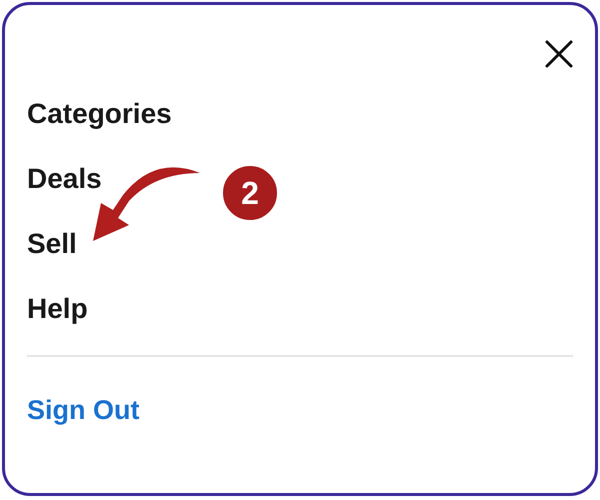 Image resolution: width=600 pixels, height=500 pixels. I want to click on menu-item: Deals, so click(64, 178).